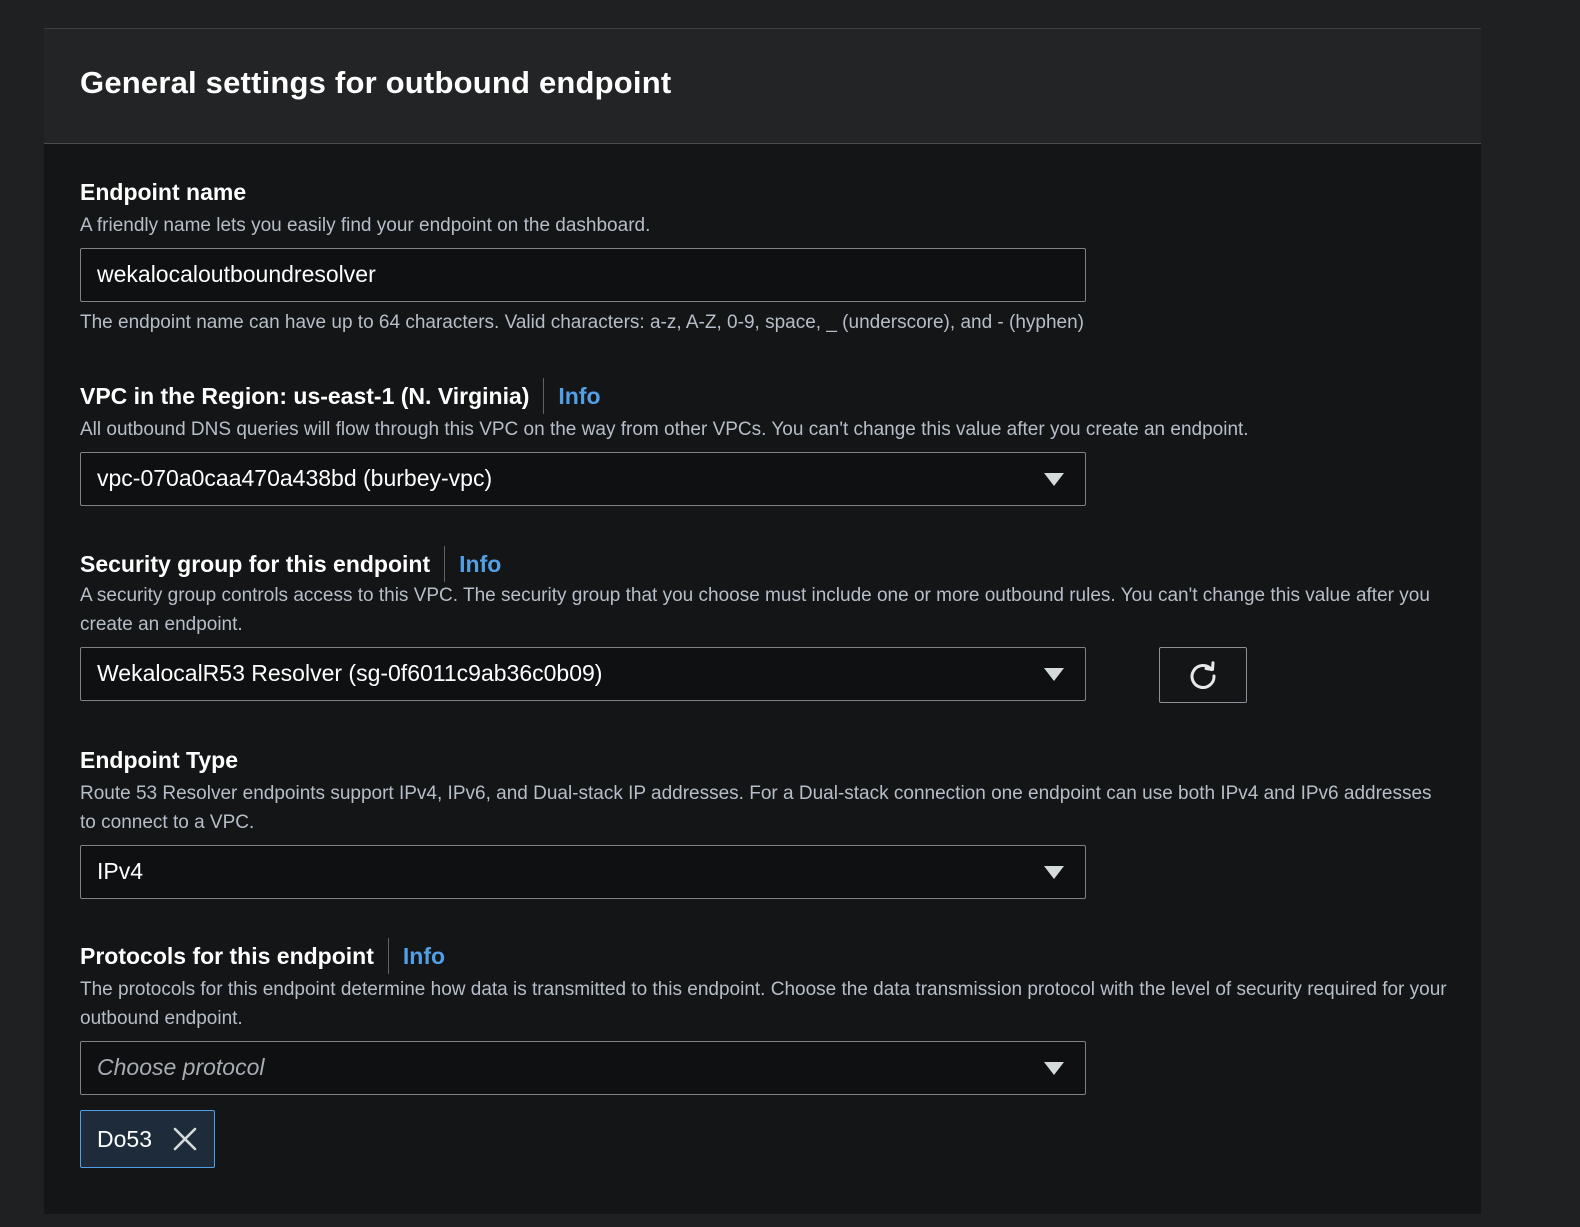  What do you see at coordinates (120, 871) in the screenshot?
I see `endpoint-type-selected-value: IPv4` at bounding box center [120, 871].